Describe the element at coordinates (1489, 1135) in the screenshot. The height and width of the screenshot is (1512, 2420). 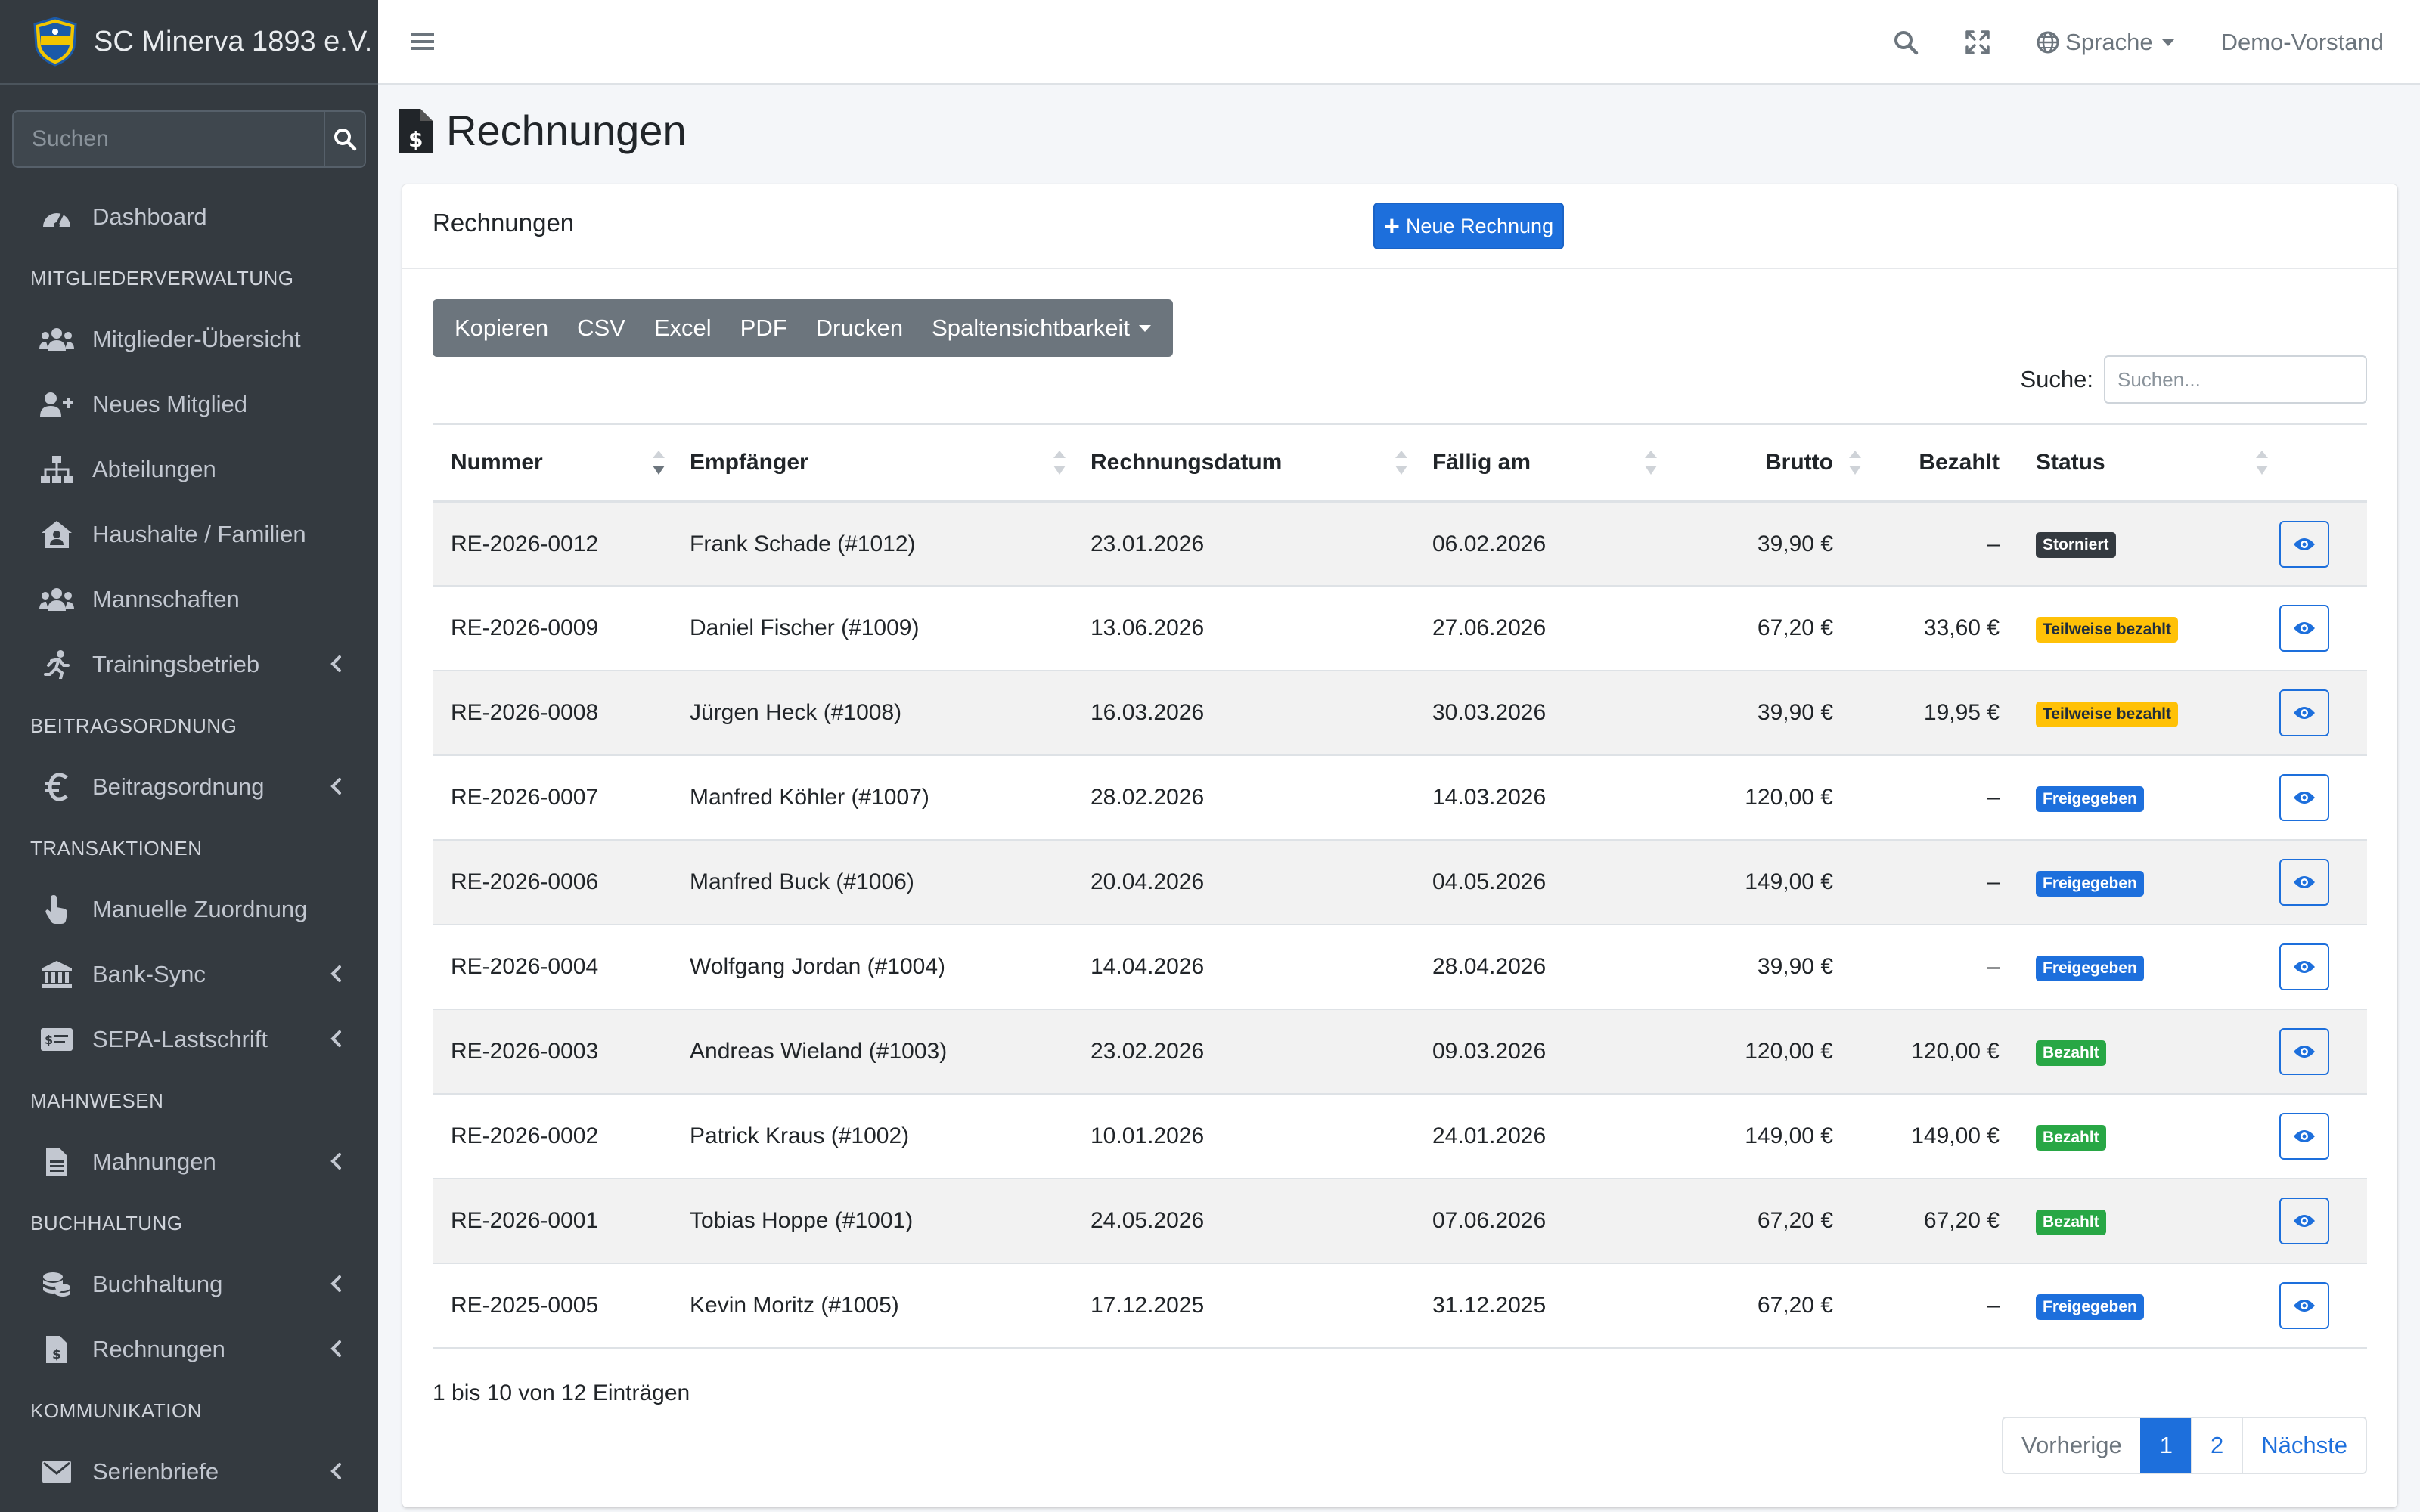
I see `cell-faellig: 24.01.2026` at that location.